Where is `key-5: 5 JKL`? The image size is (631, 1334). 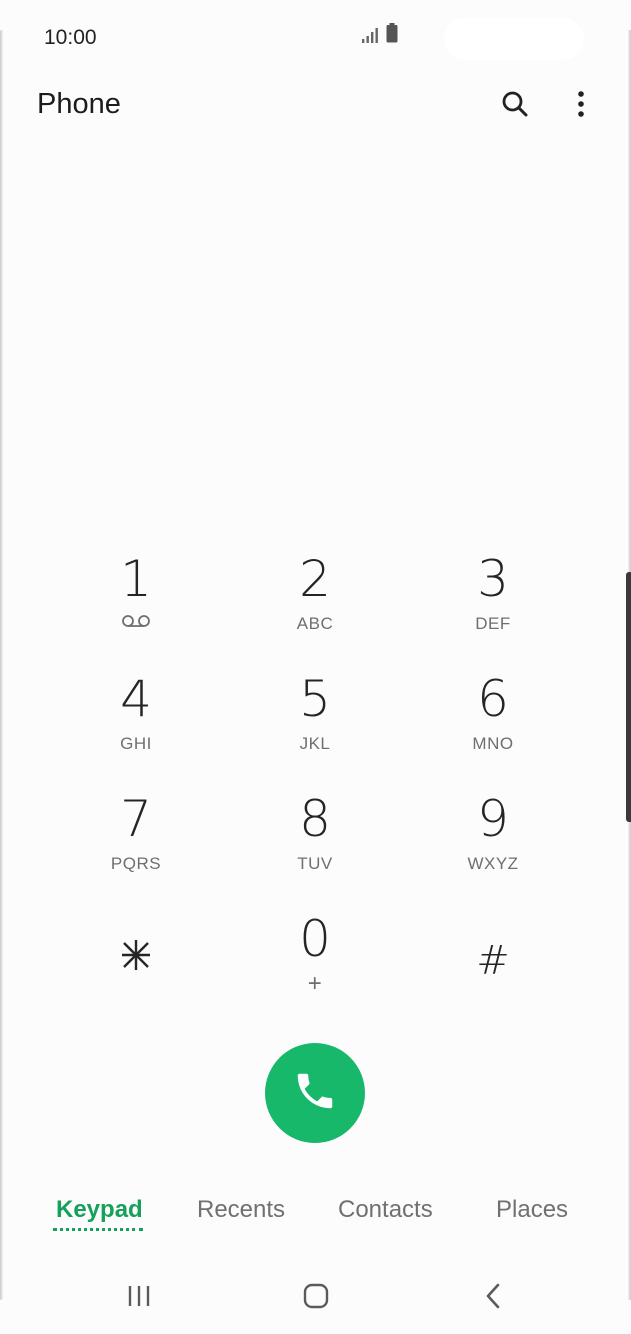
key-5: 5 JKL is located at coordinates (315, 727).